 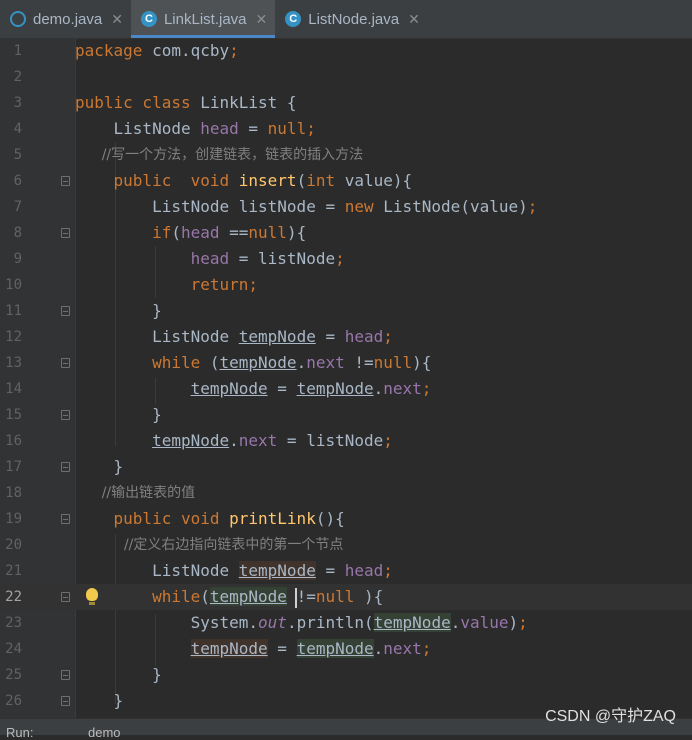 What do you see at coordinates (346, 675) in the screenshot?
I see `code-line: 25 }` at bounding box center [346, 675].